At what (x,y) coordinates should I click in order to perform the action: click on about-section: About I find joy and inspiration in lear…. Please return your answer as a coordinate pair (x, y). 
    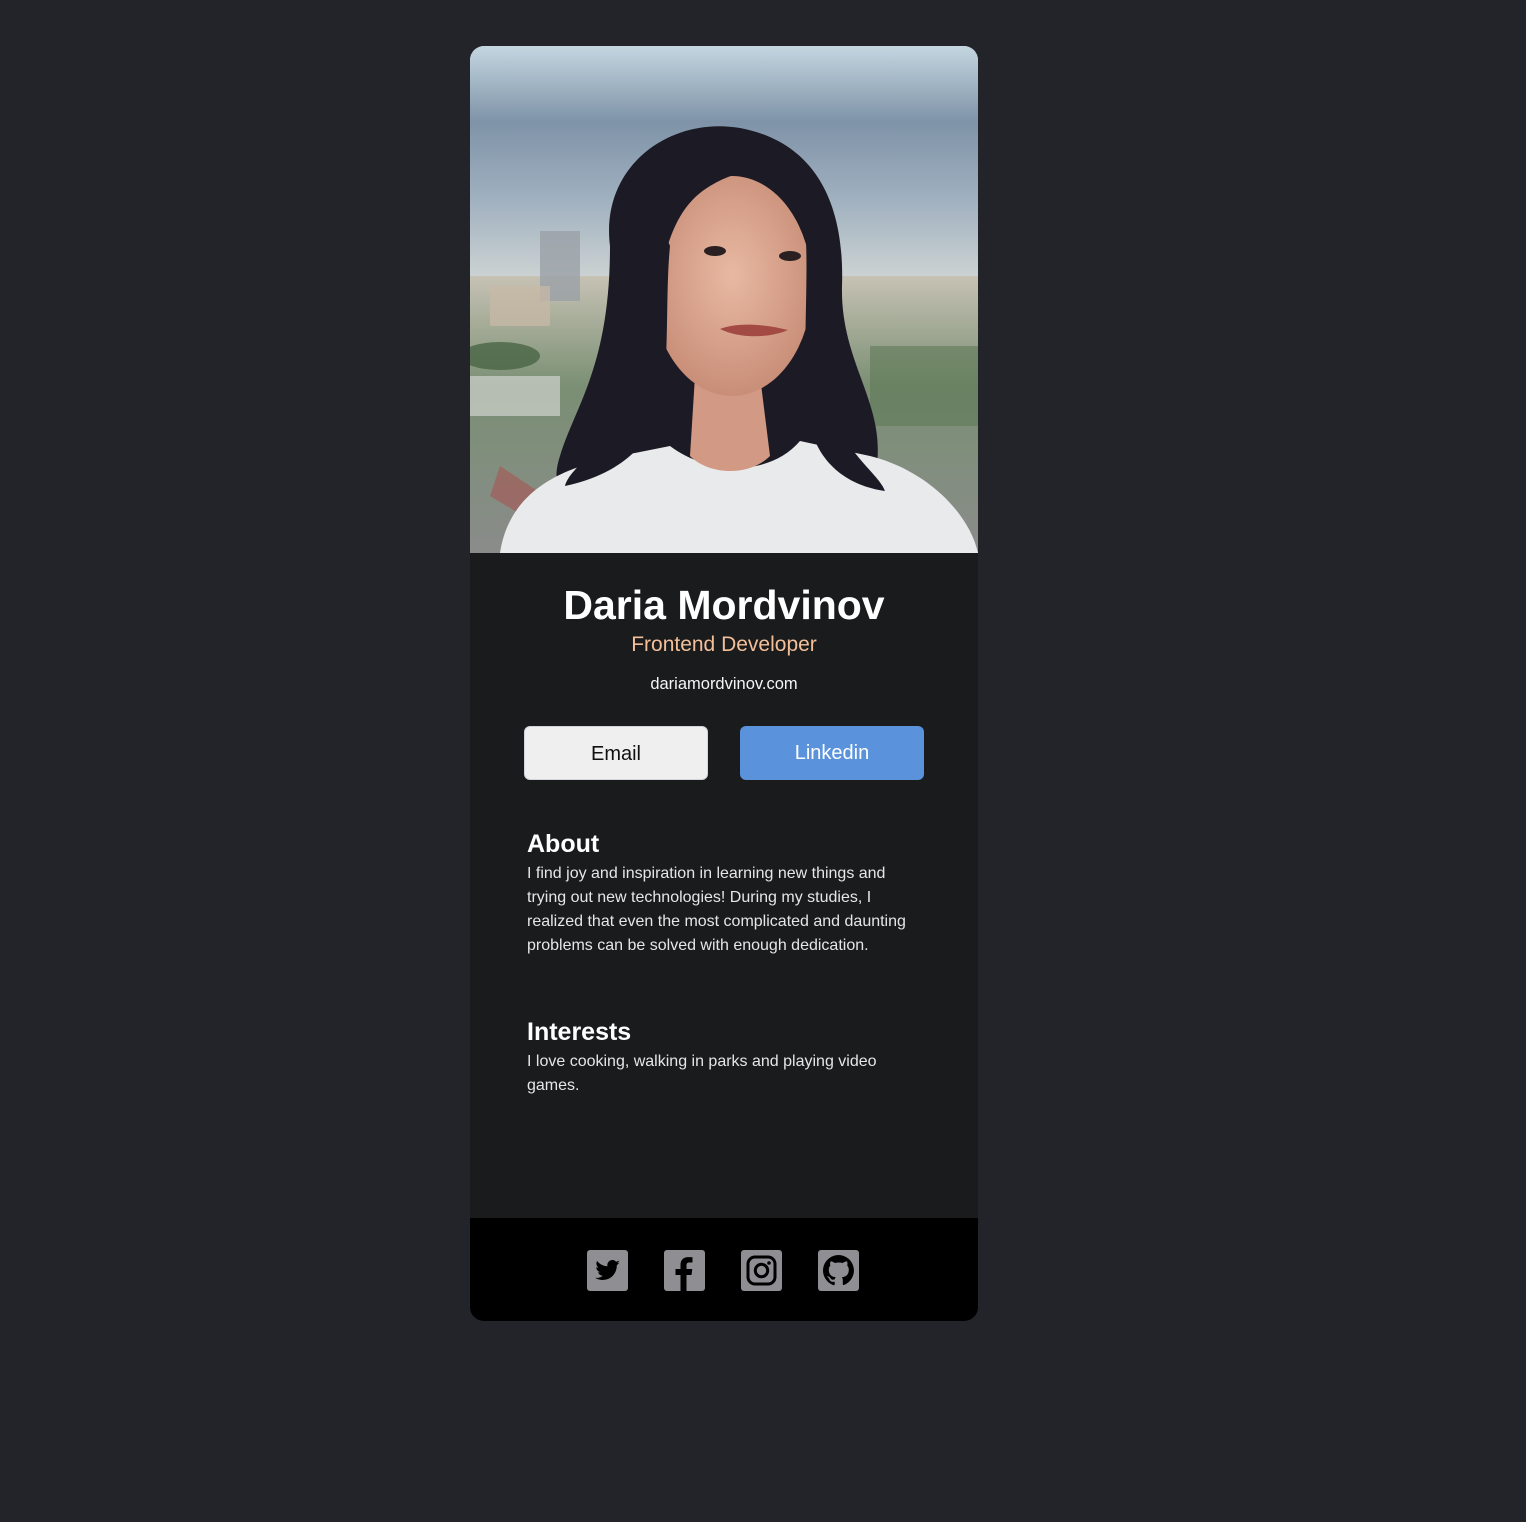
    Looking at the image, I should click on (727, 893).